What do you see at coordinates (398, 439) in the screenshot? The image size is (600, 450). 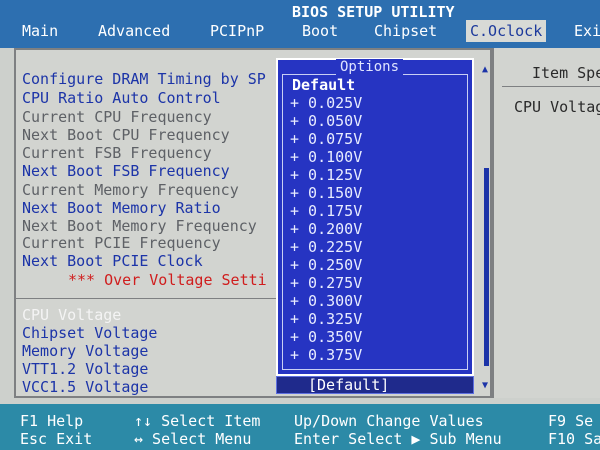 I see `key-enter-select: Enter Select ▶ Sub Menu` at bounding box center [398, 439].